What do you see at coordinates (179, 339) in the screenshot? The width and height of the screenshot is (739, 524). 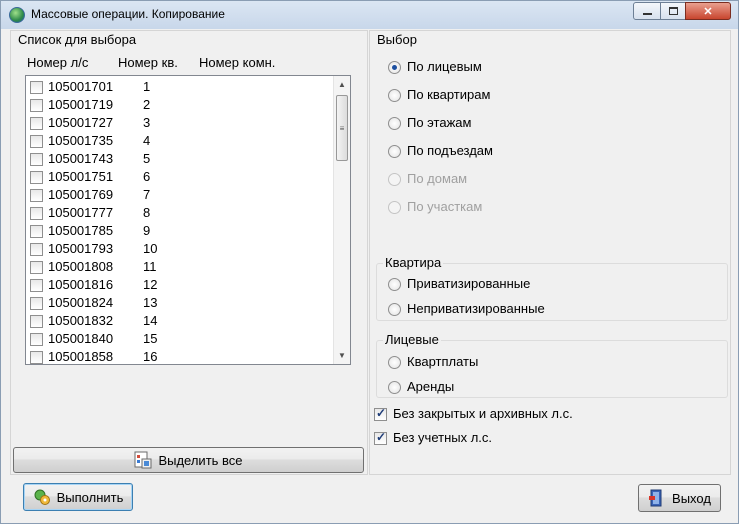 I see `list-item: 105001840 15` at bounding box center [179, 339].